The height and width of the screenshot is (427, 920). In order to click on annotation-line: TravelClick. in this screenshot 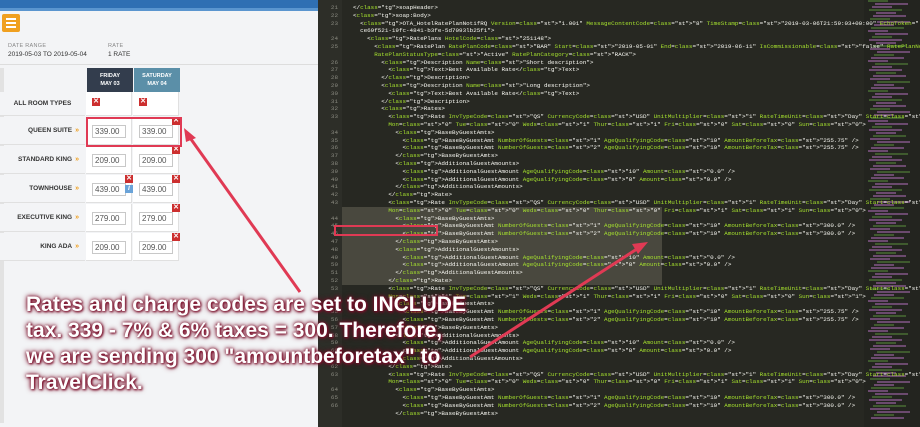, I will do `click(84, 382)`.